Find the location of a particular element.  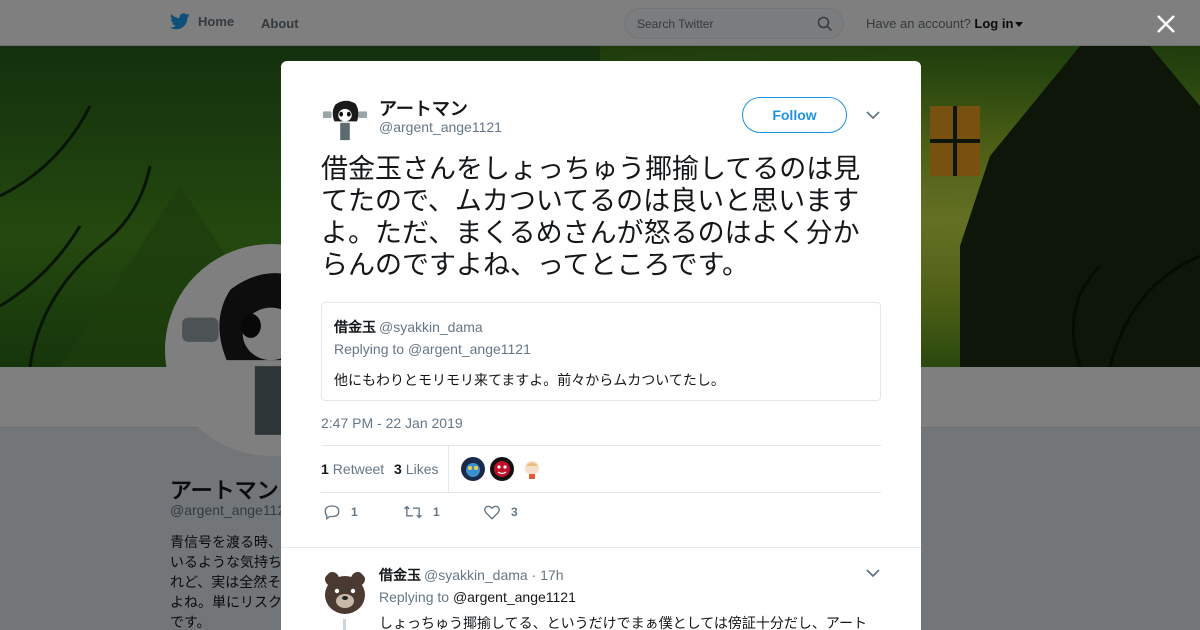

reply-count: 1 is located at coordinates (354, 512).